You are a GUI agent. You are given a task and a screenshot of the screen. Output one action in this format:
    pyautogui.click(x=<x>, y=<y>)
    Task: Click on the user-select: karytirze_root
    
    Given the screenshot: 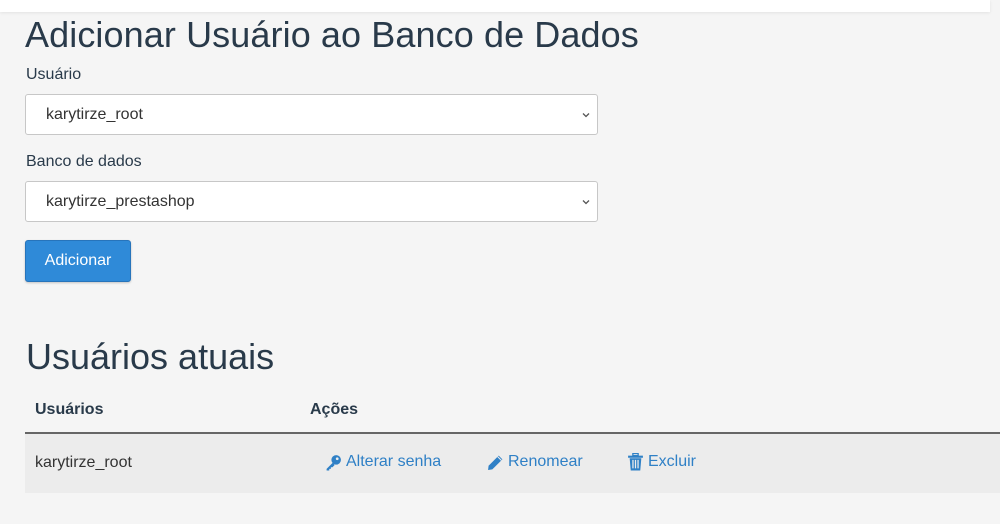 What is the action you would take?
    pyautogui.click(x=311, y=114)
    